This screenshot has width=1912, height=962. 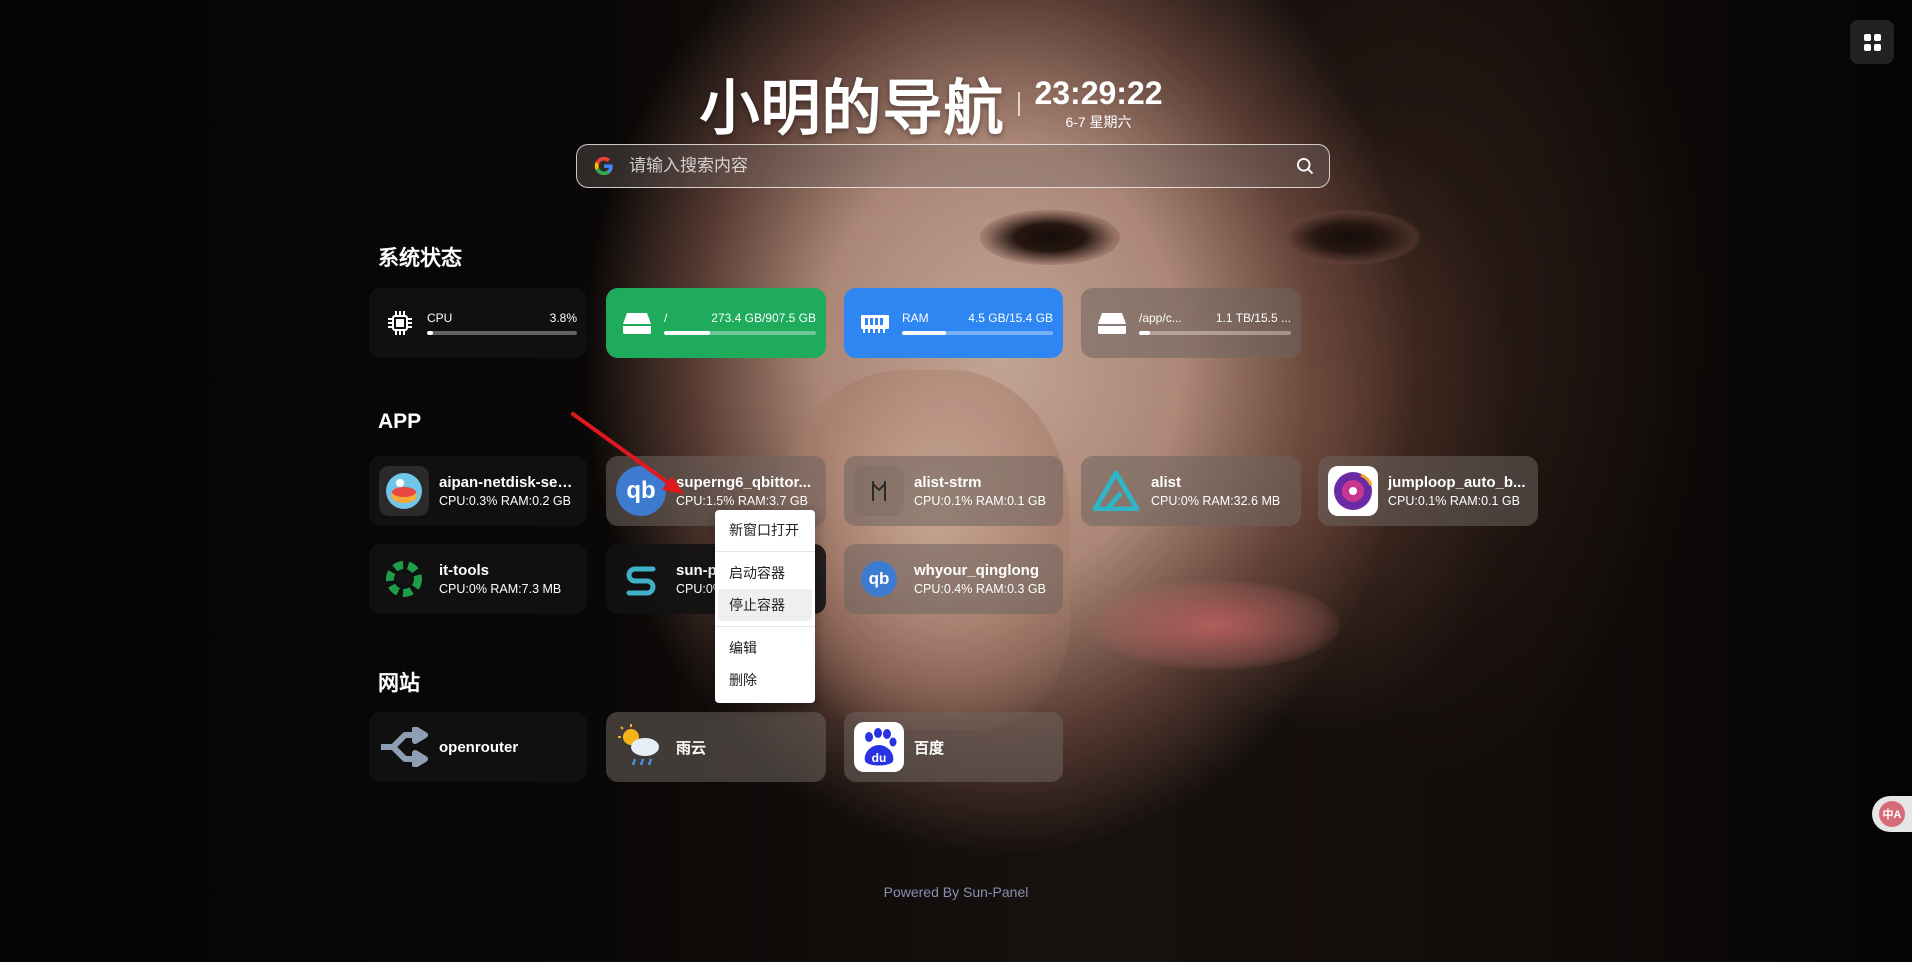 I want to click on menu-item-open-new-window: 新窗口打开, so click(x=765, y=530).